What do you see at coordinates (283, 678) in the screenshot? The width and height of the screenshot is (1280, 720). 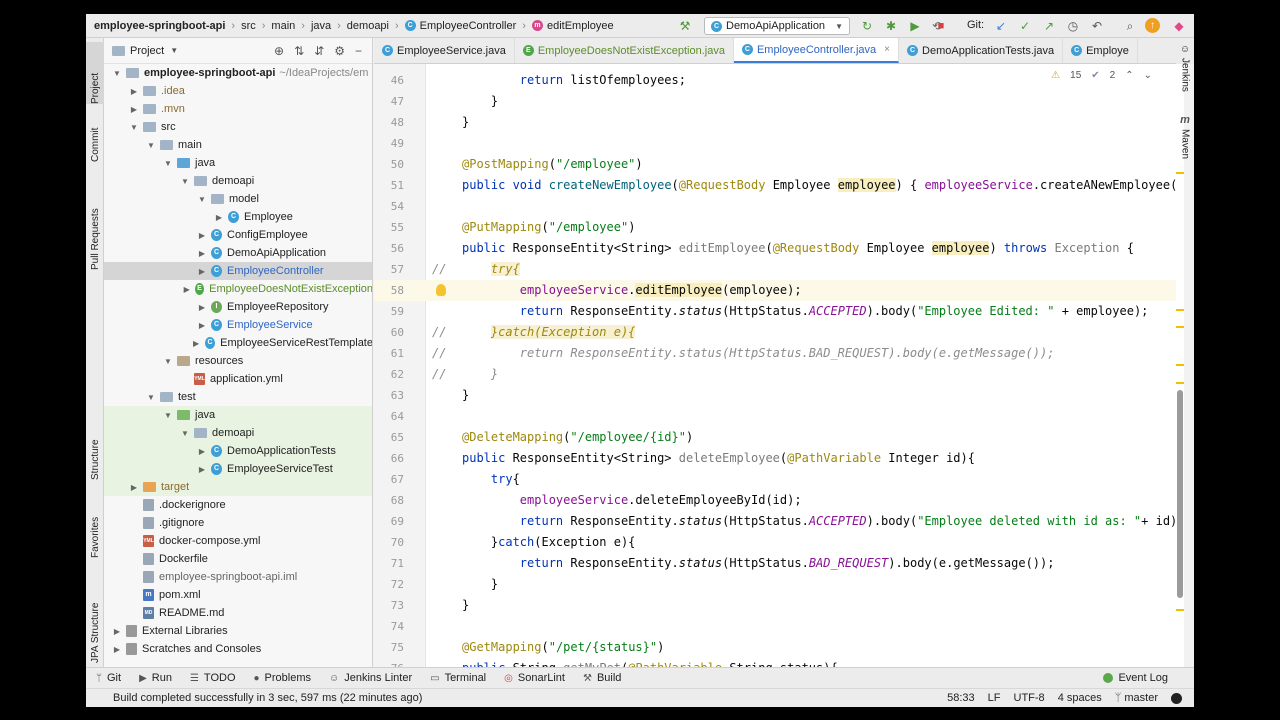 I see `tool-window-problems: ● Problems` at bounding box center [283, 678].